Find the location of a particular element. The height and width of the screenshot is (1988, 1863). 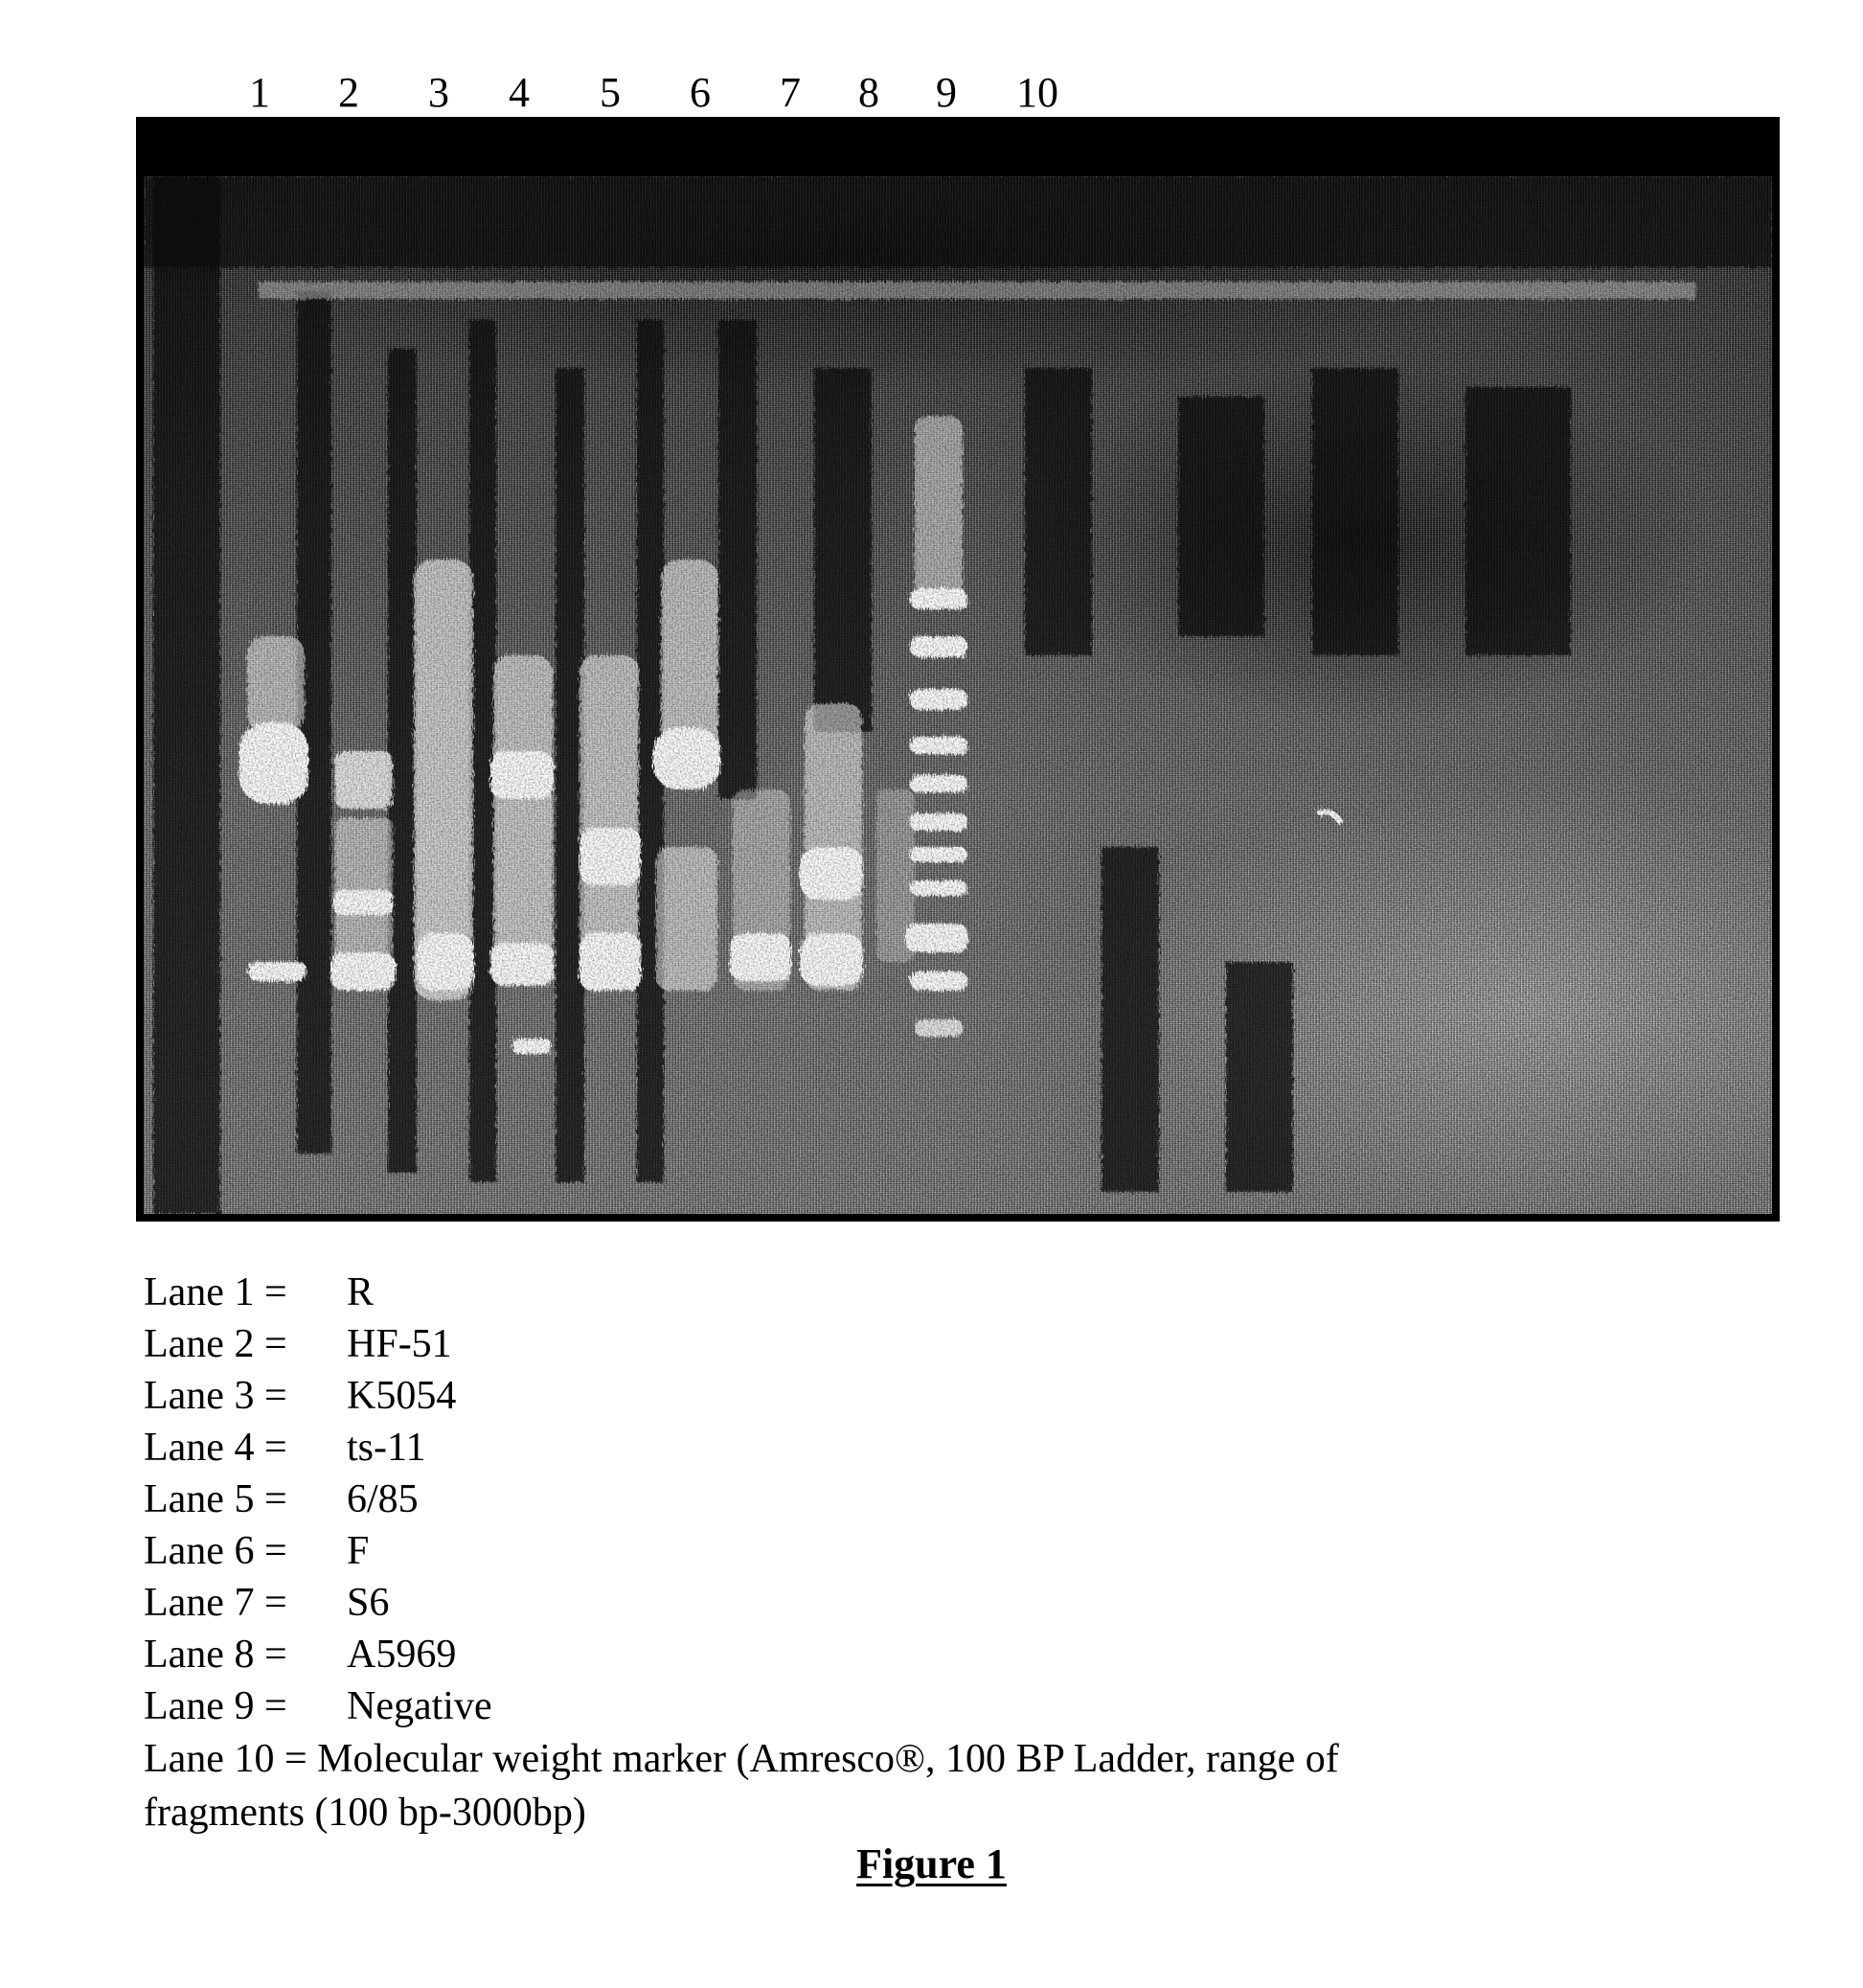

legend-item: Lane 5 = 6/85 is located at coordinates (910, 1499).